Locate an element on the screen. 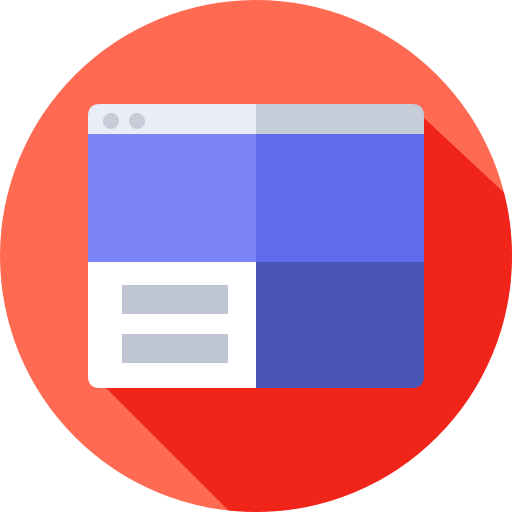 This screenshot has height=512, width=512. content-panel-right is located at coordinates (340, 325).